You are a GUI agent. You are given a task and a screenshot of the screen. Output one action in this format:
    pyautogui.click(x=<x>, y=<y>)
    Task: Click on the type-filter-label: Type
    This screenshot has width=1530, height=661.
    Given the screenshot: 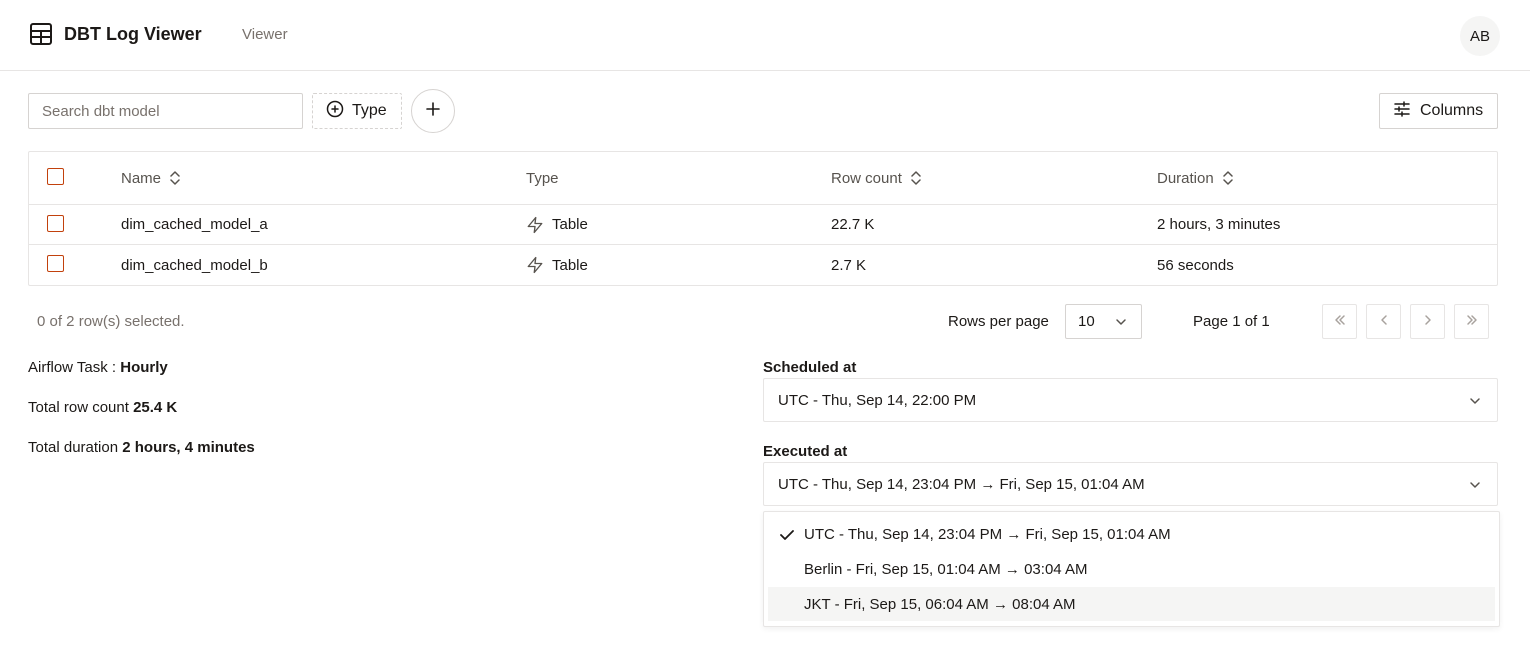 What is the action you would take?
    pyautogui.click(x=369, y=110)
    